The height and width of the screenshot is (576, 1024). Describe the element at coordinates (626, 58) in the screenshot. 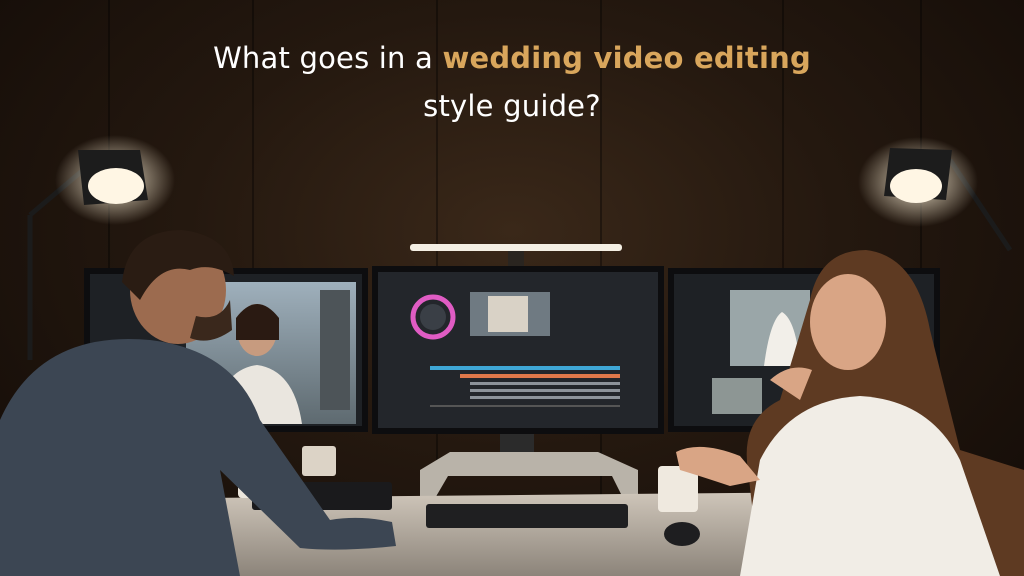

I see `headline-highlight: wedding video editing` at that location.